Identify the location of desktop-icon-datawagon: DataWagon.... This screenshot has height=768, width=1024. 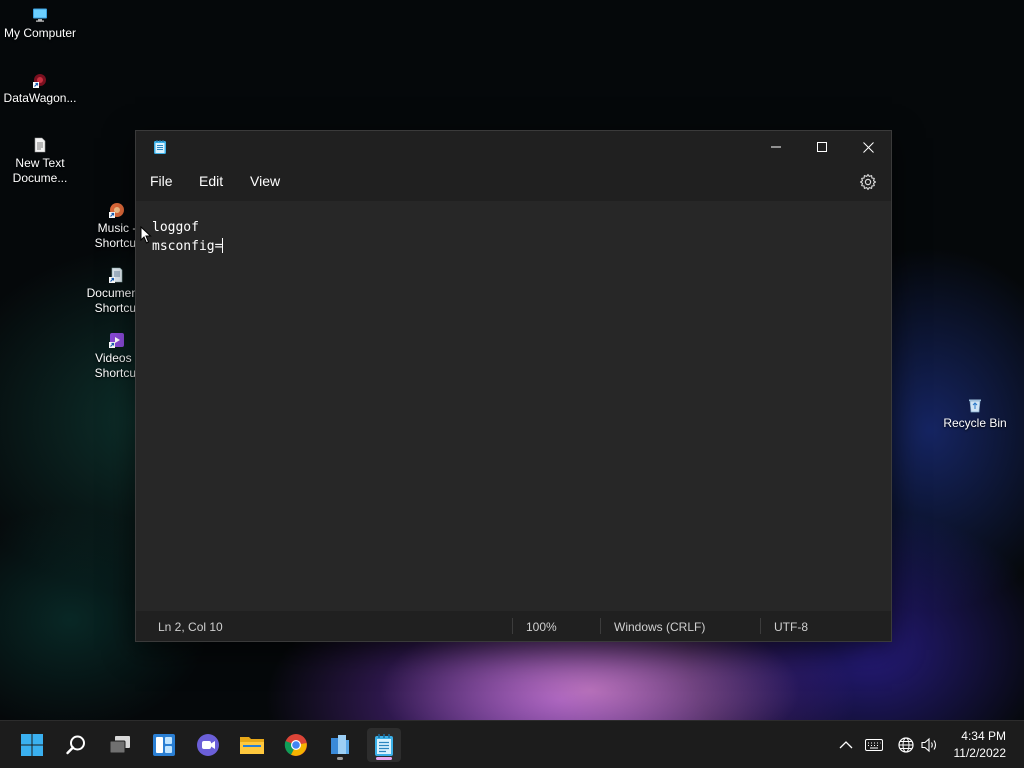
(40, 89).